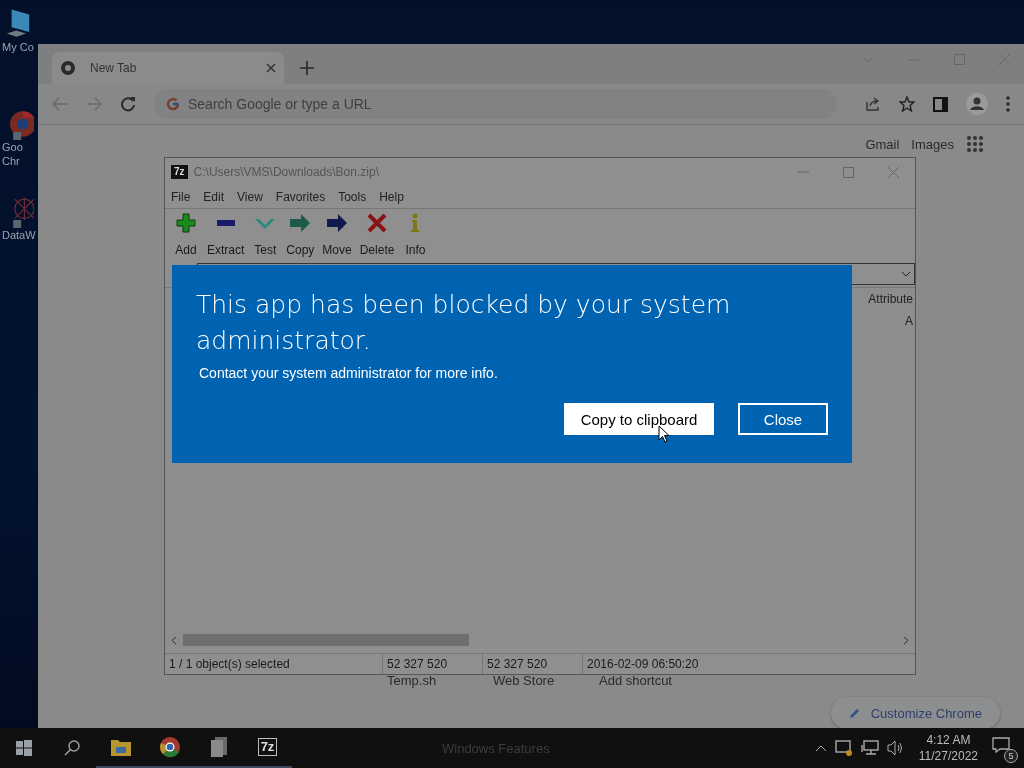 Image resolution: width=1024 pixels, height=768 pixels. What do you see at coordinates (820, 748) in the screenshot?
I see `chevron-up-icon` at bounding box center [820, 748].